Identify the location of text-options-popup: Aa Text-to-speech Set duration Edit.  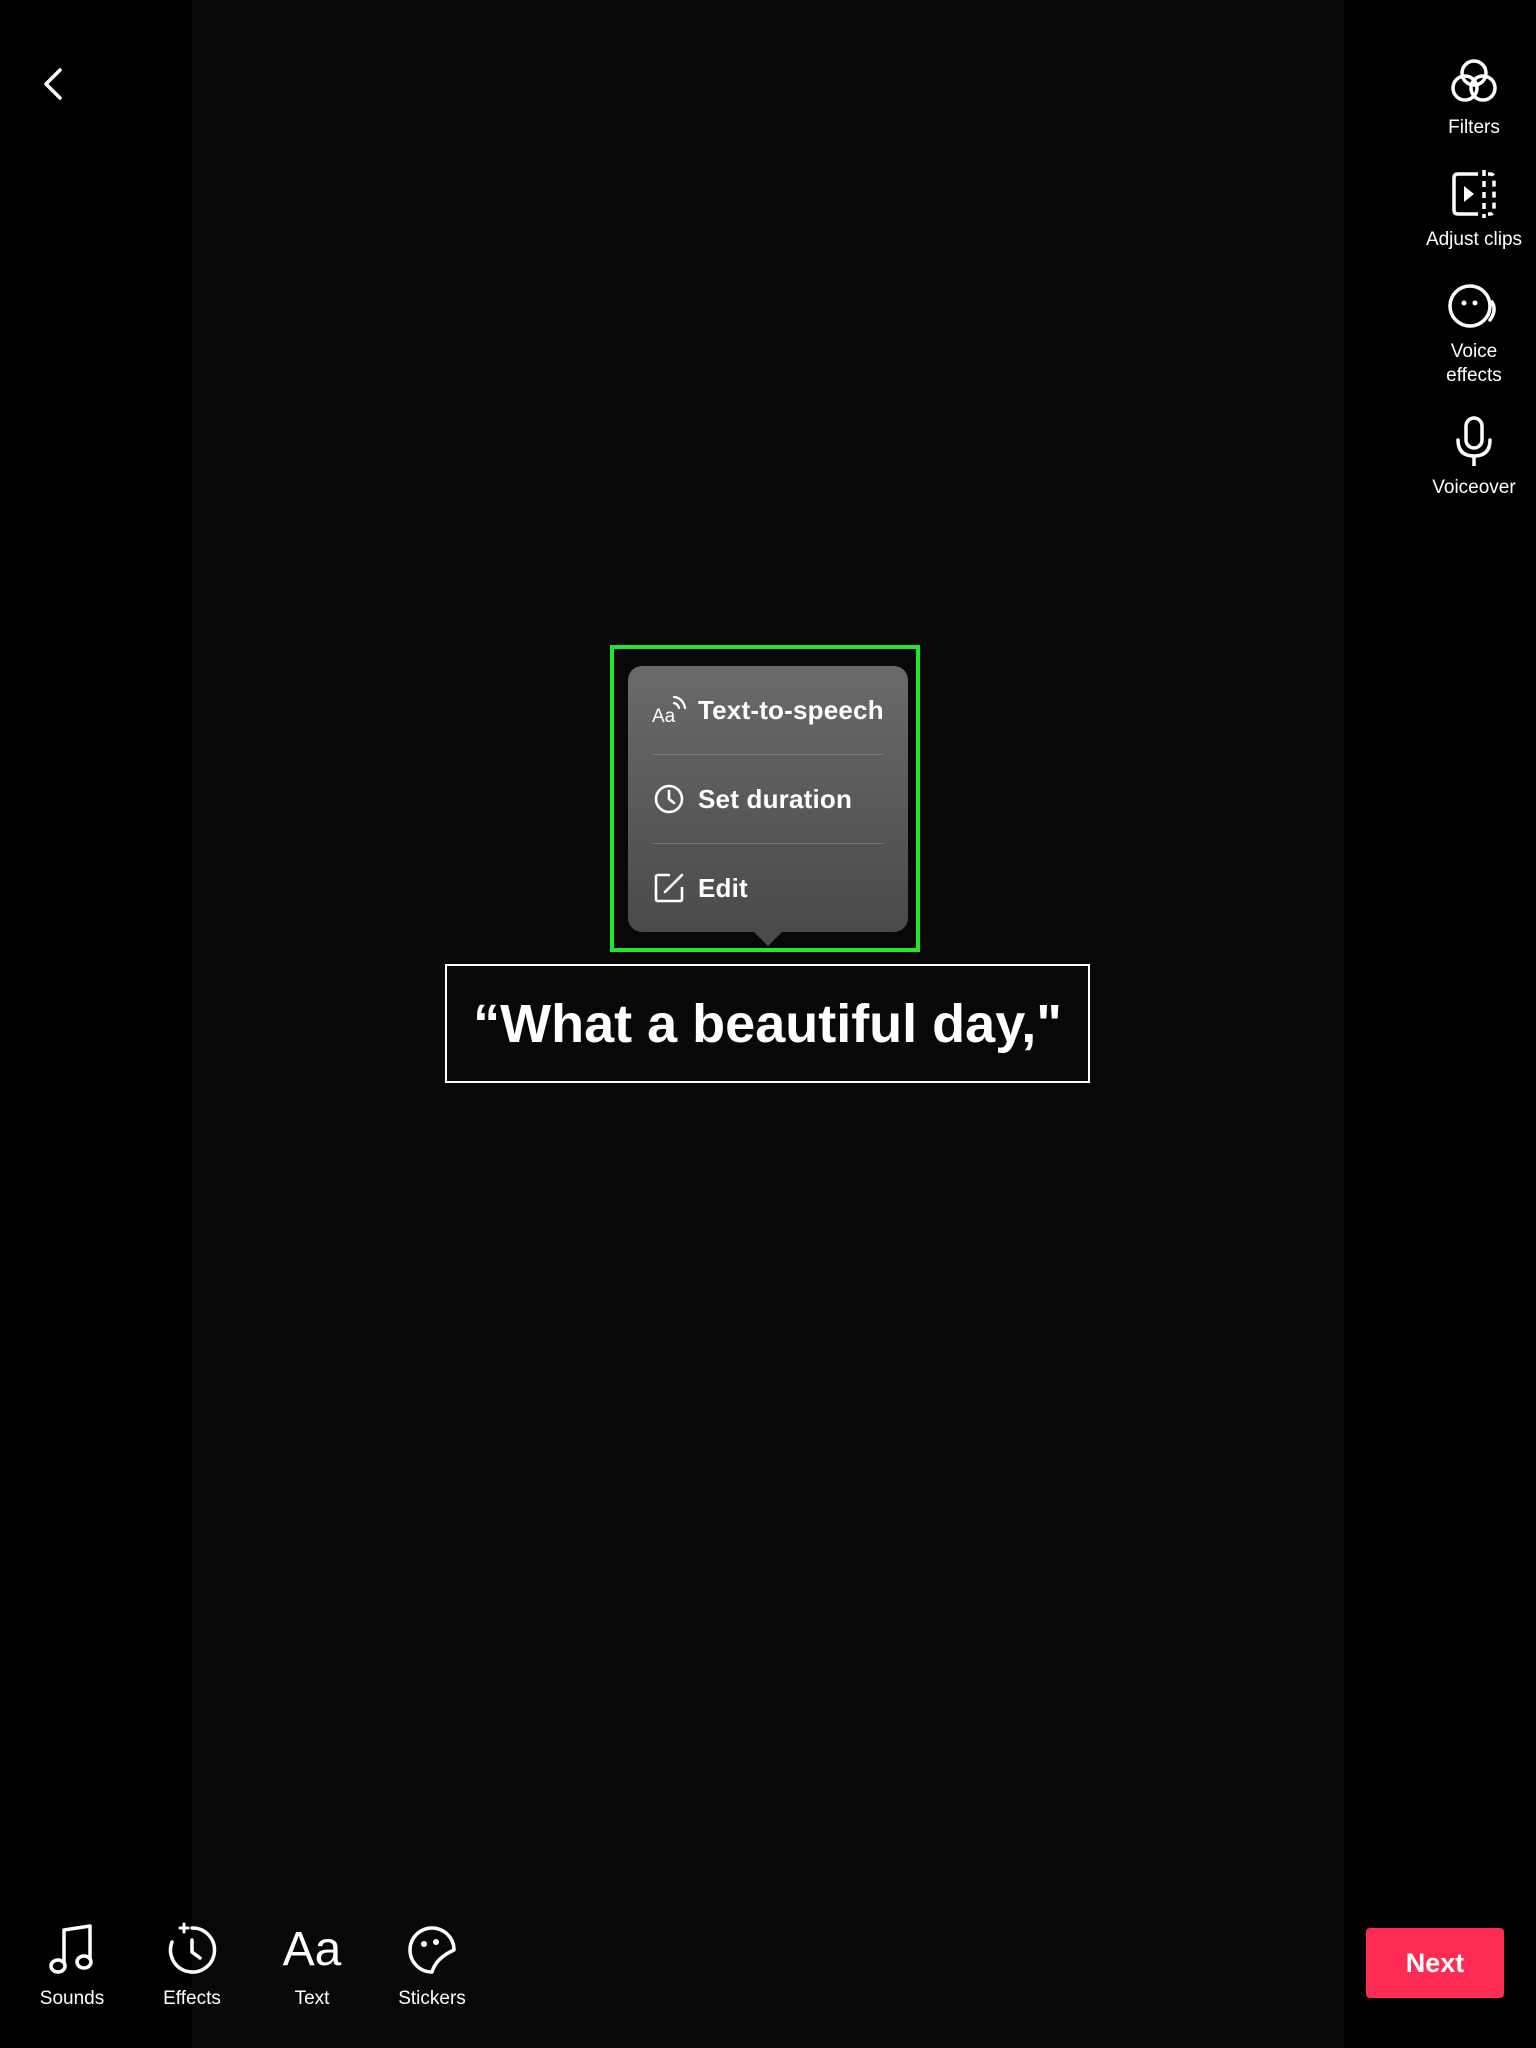
(768, 806).